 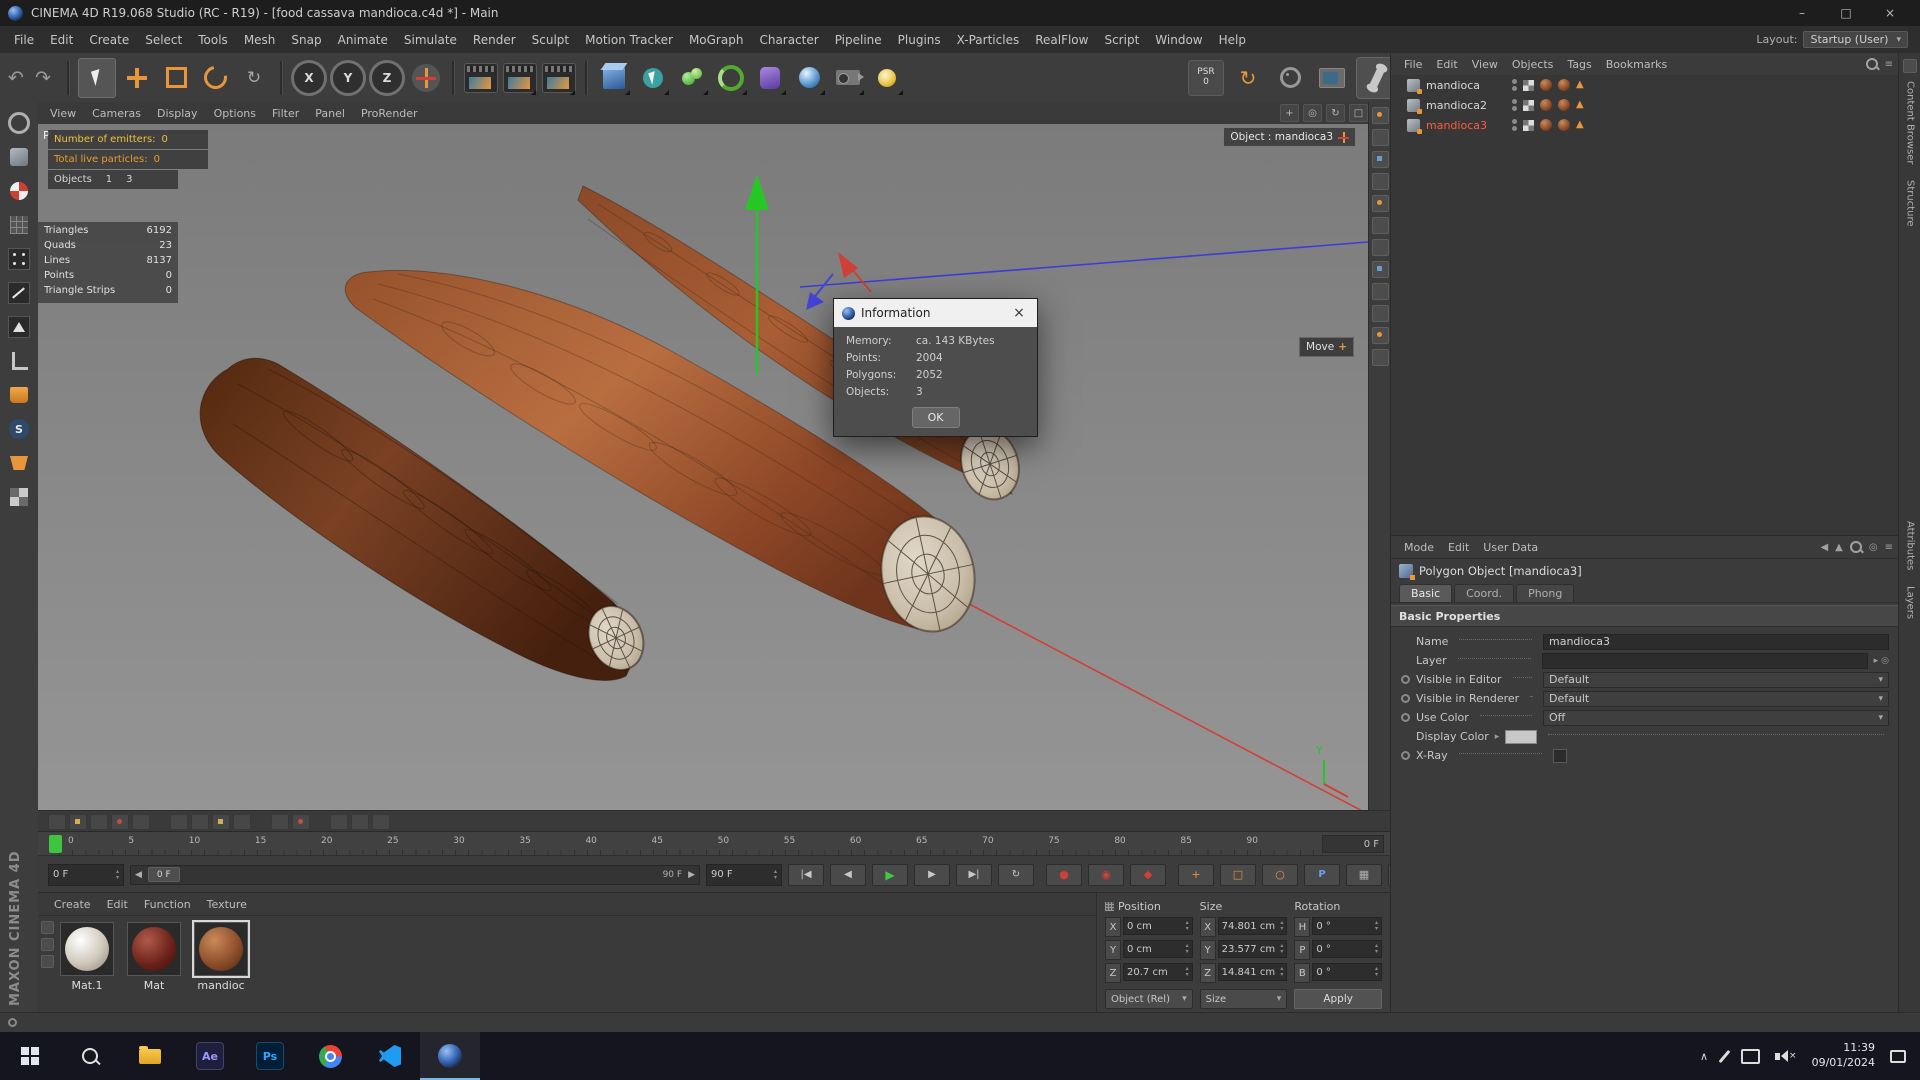 What do you see at coordinates (770, 78) in the screenshot?
I see `add-deformer-button` at bounding box center [770, 78].